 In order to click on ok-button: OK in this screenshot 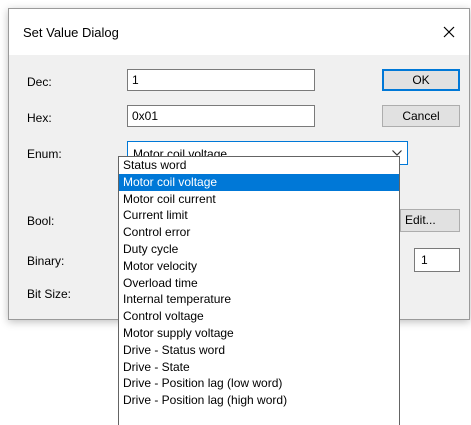, I will do `click(421, 80)`.